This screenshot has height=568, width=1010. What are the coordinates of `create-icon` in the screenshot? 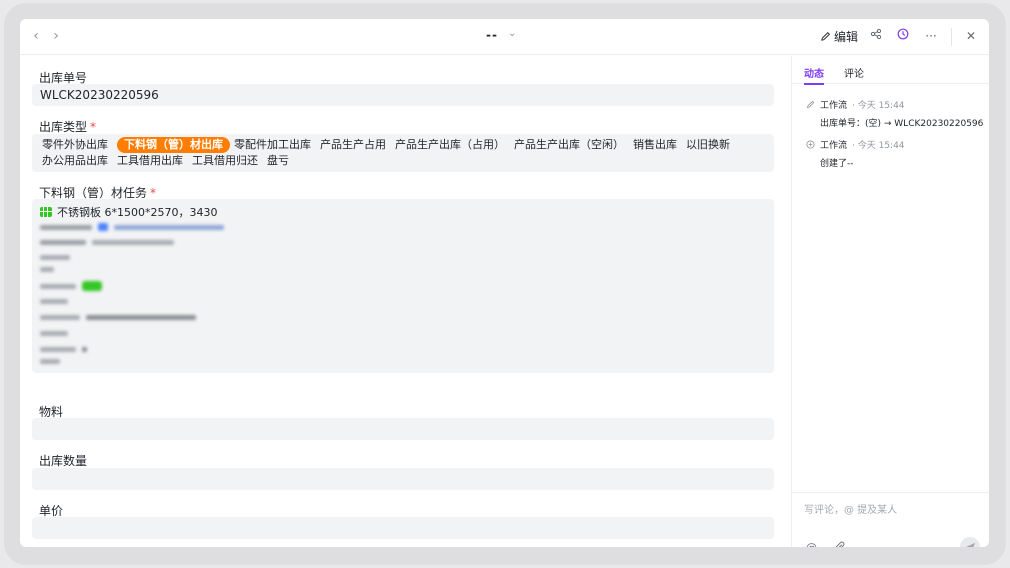 It's located at (810, 144).